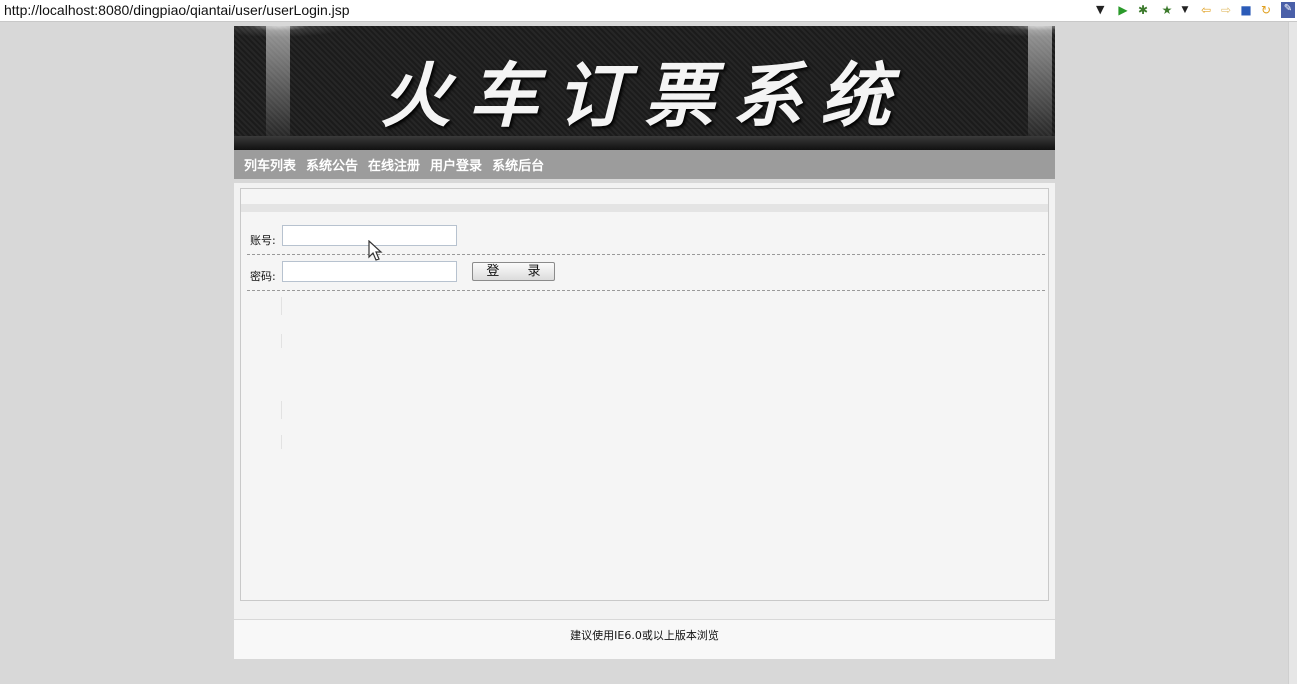 The image size is (1297, 684). I want to click on password-input, so click(369, 271).